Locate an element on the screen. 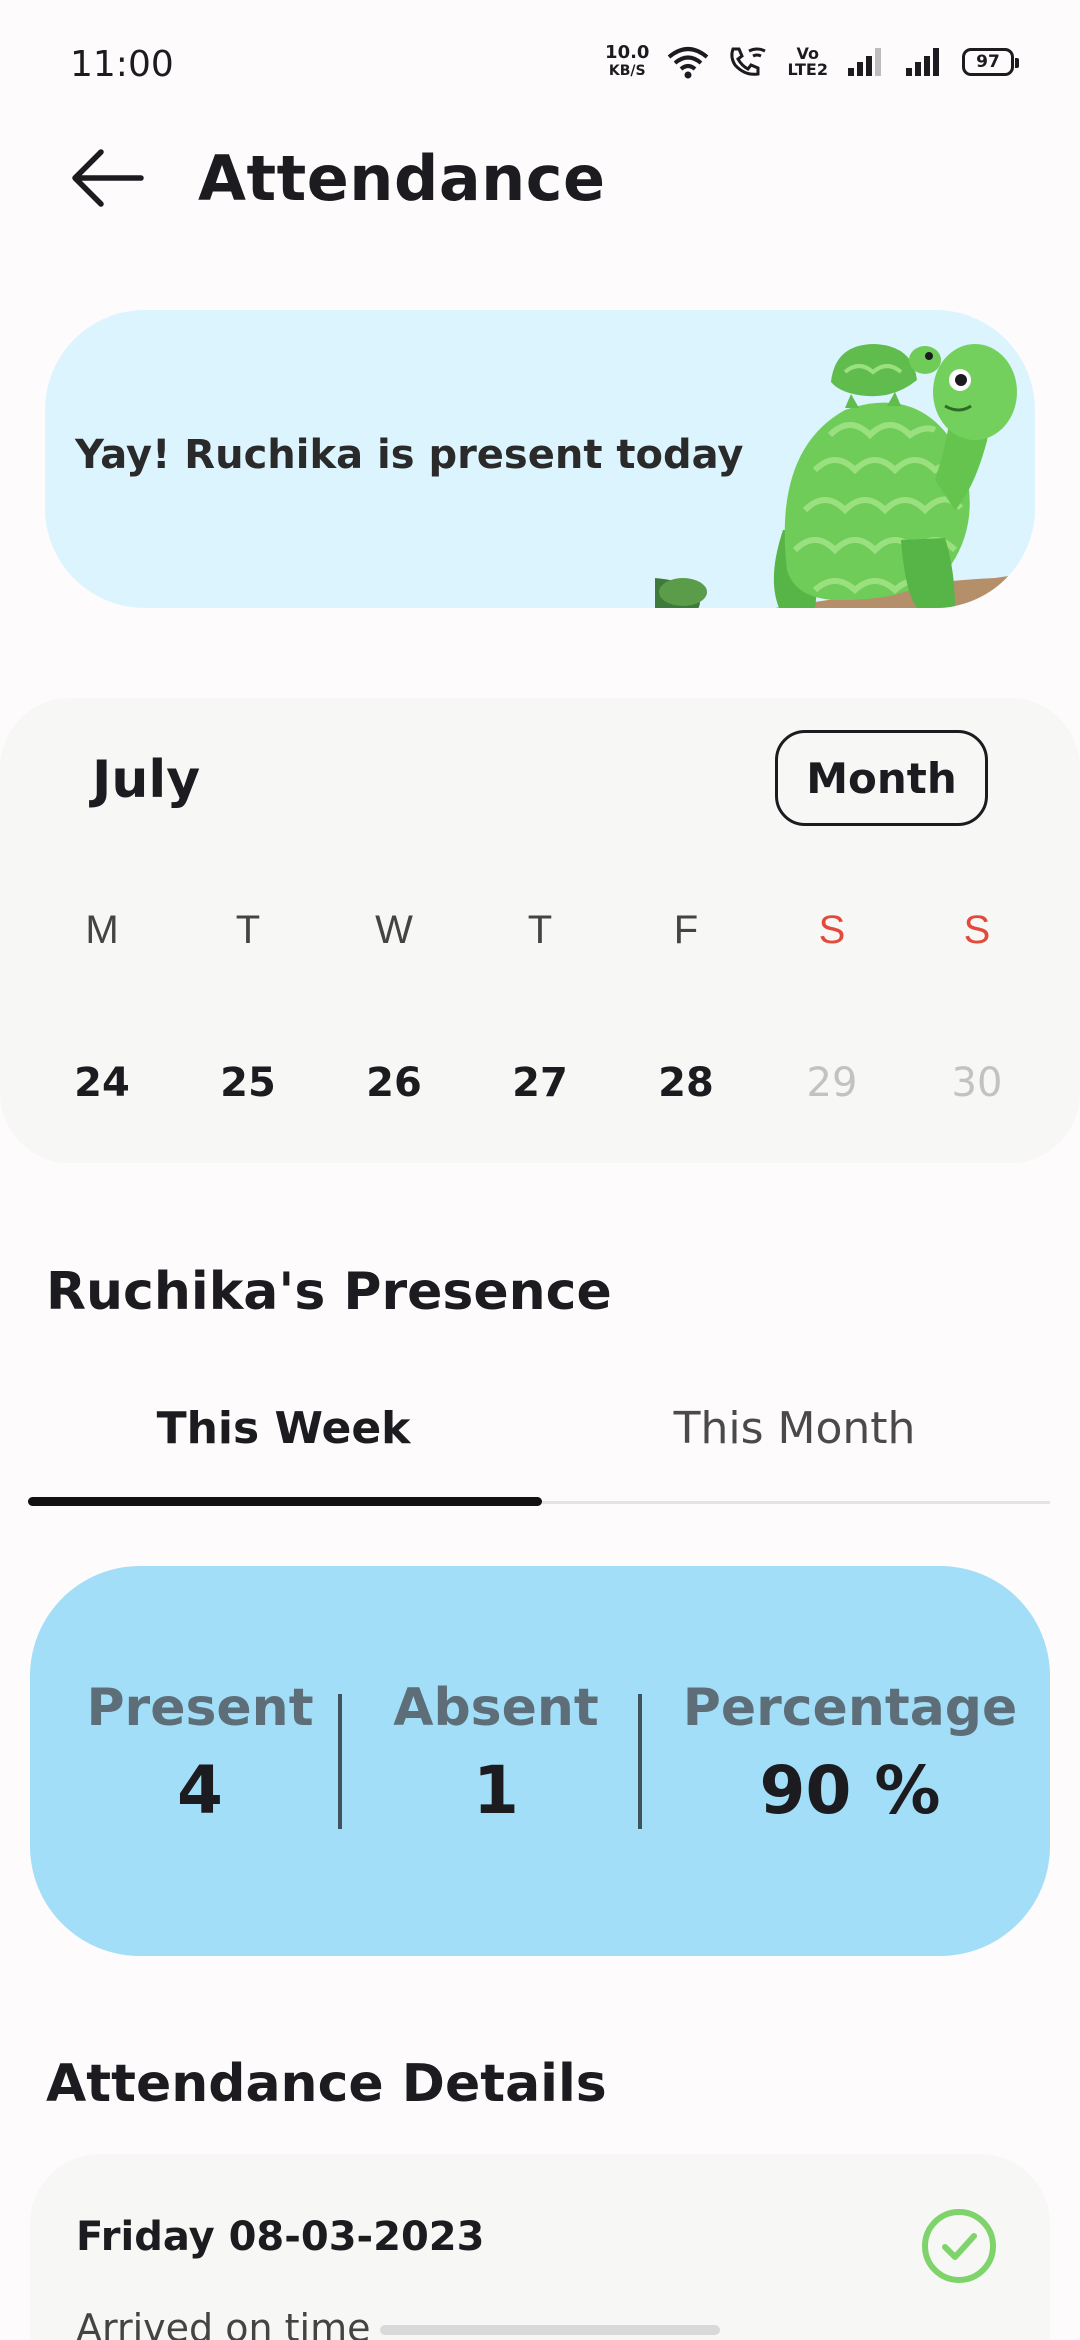 This screenshot has width=1080, height=2340. arrow-left-icon is located at coordinates (107, 180).